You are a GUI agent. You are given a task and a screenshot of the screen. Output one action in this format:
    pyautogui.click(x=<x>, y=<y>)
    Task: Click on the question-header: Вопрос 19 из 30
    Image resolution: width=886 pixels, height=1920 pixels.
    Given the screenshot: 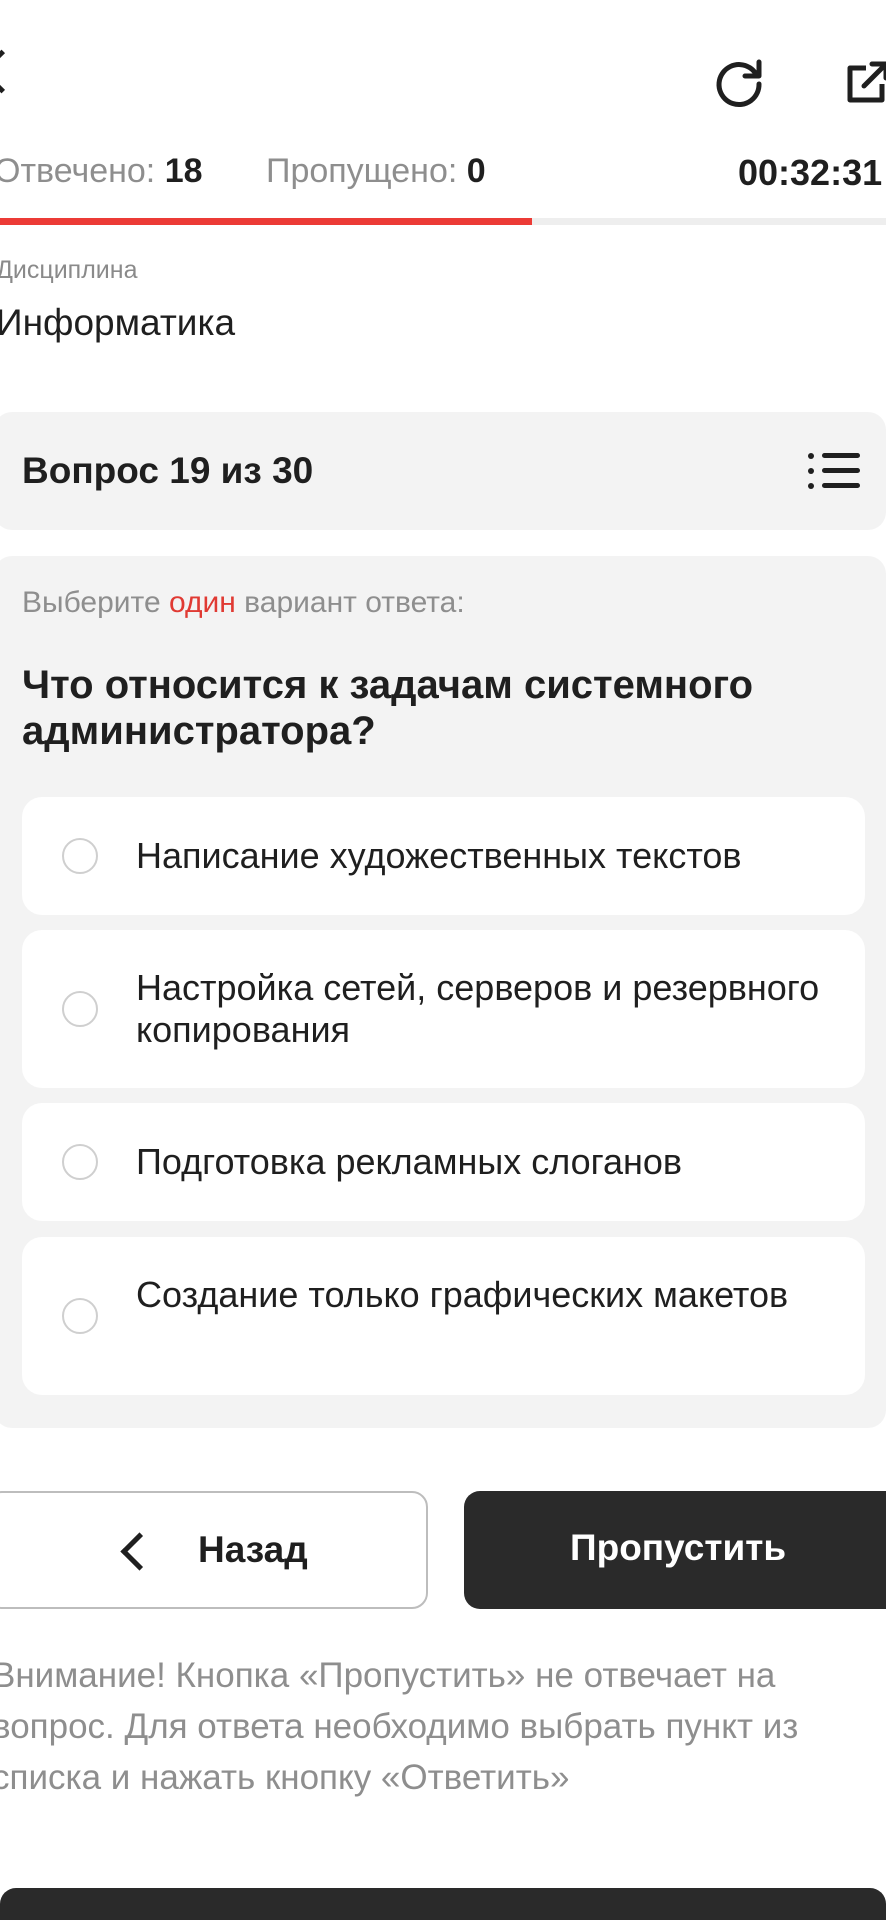 What is the action you would take?
    pyautogui.click(x=443, y=471)
    